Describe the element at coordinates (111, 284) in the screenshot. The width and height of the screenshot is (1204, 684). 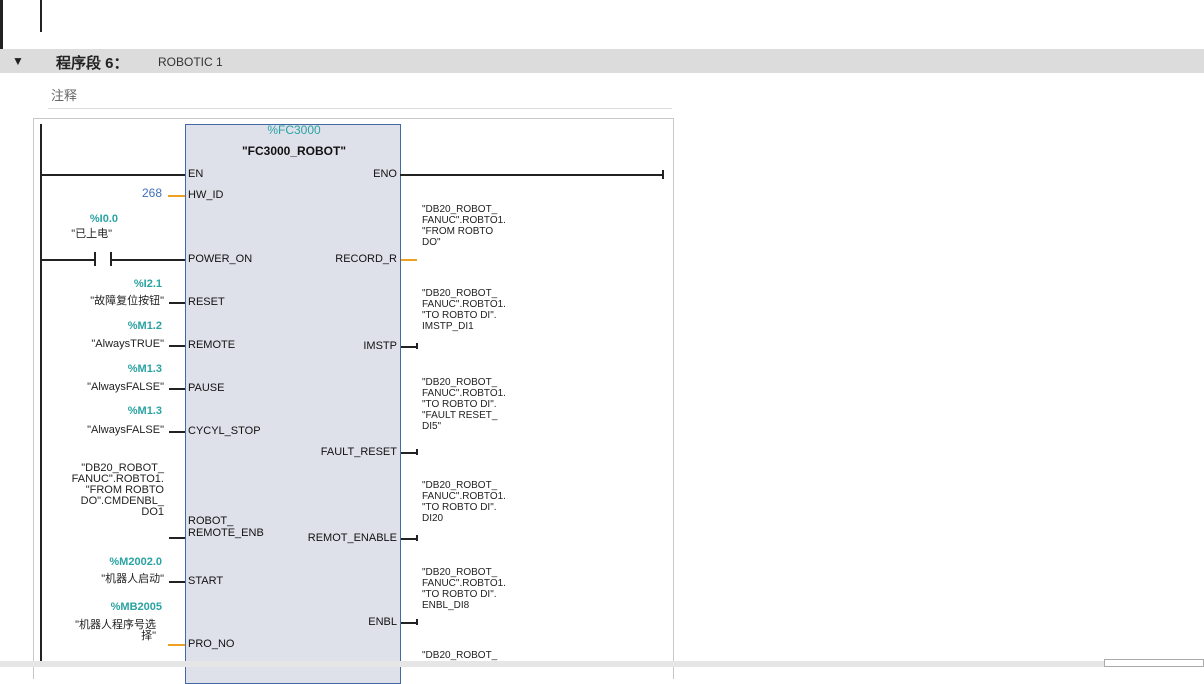
I see `reset-address: %I2.1` at that location.